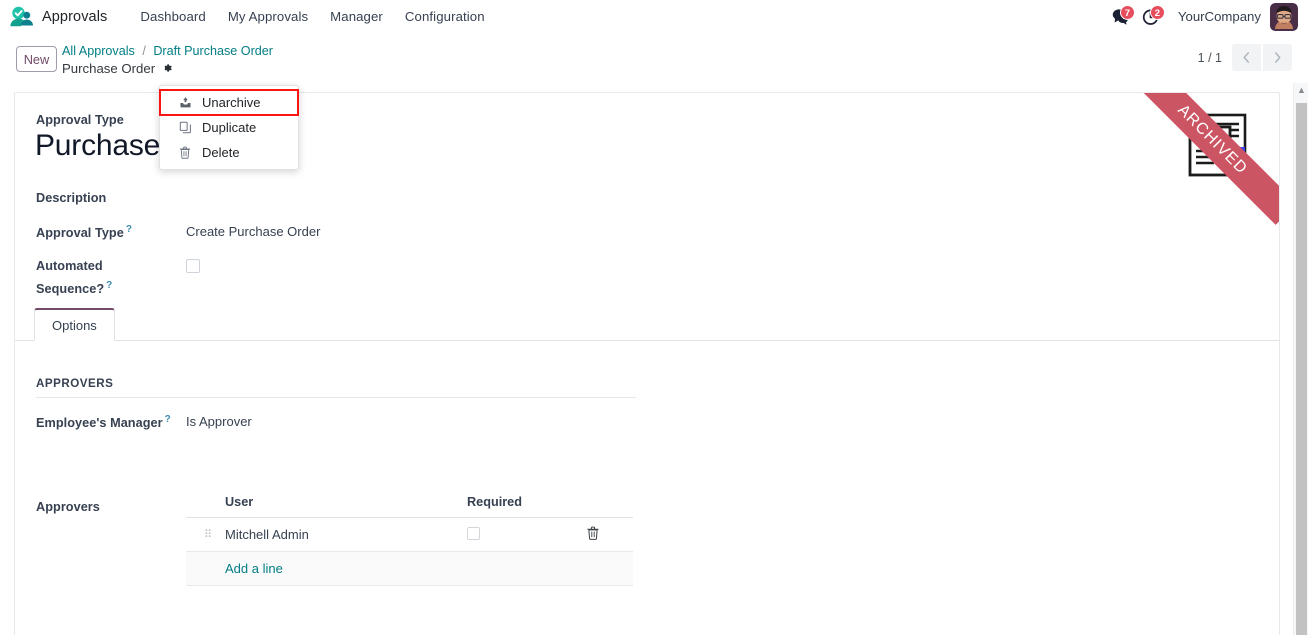  I want to click on approval-type-label: Approval Type?, so click(84, 232).